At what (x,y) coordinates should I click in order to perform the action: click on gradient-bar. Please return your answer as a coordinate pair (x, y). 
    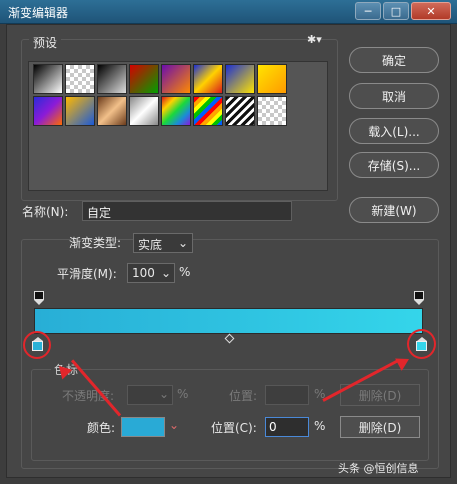
    Looking at the image, I should click on (228, 321).